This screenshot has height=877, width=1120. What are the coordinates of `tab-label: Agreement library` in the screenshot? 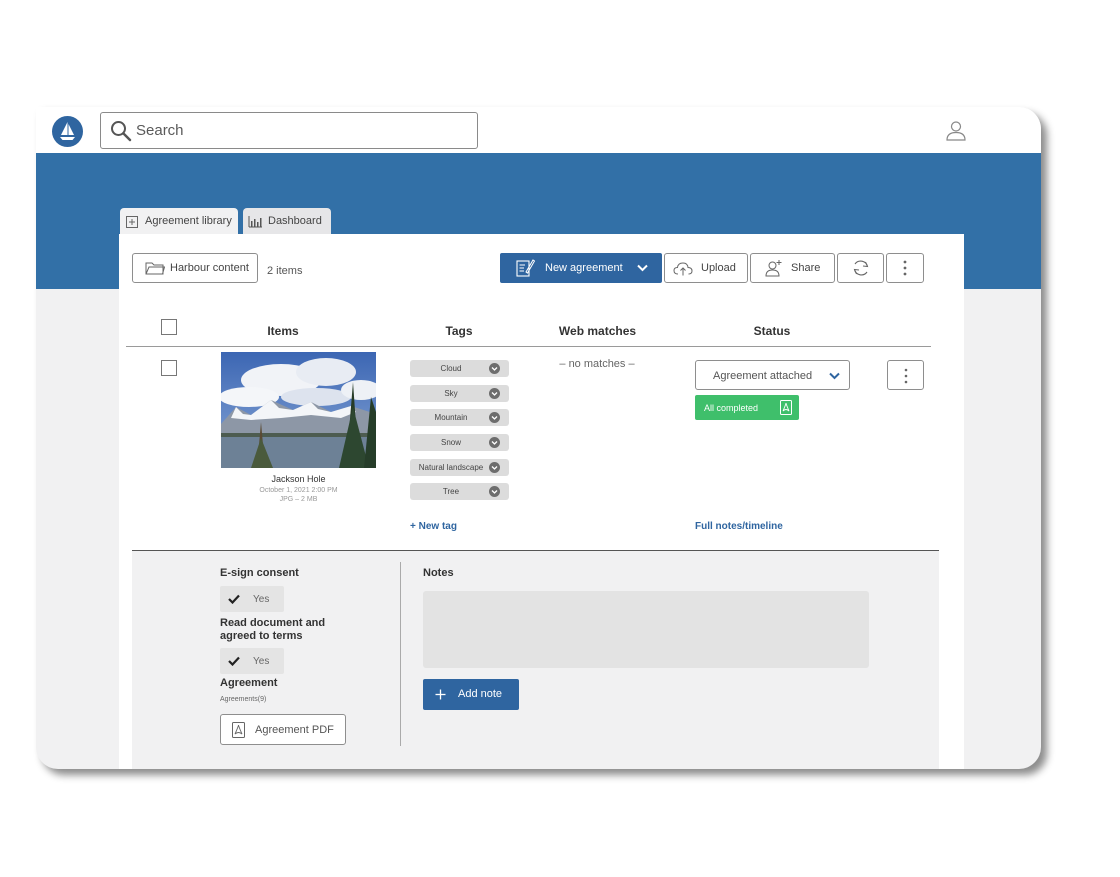 It's located at (188, 221).